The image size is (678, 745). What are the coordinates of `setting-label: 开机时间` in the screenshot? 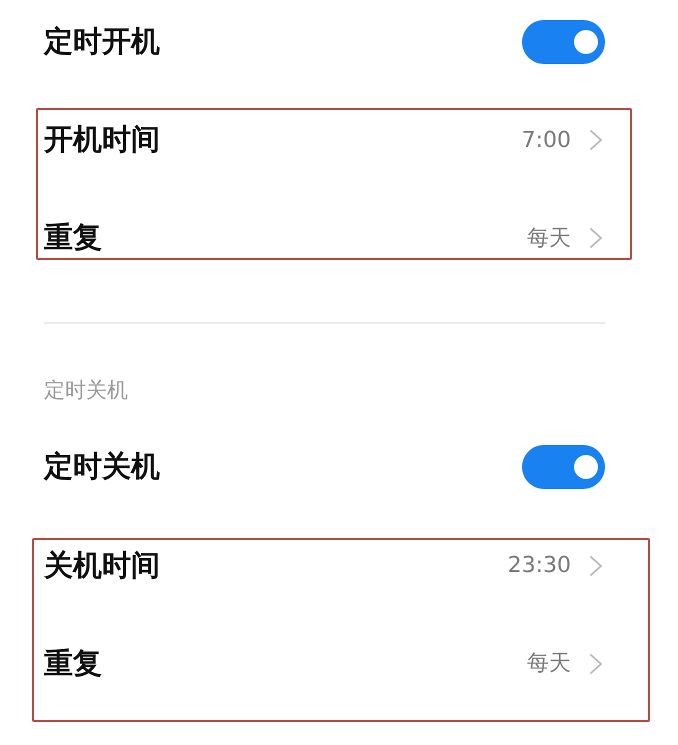 It's located at (102, 139).